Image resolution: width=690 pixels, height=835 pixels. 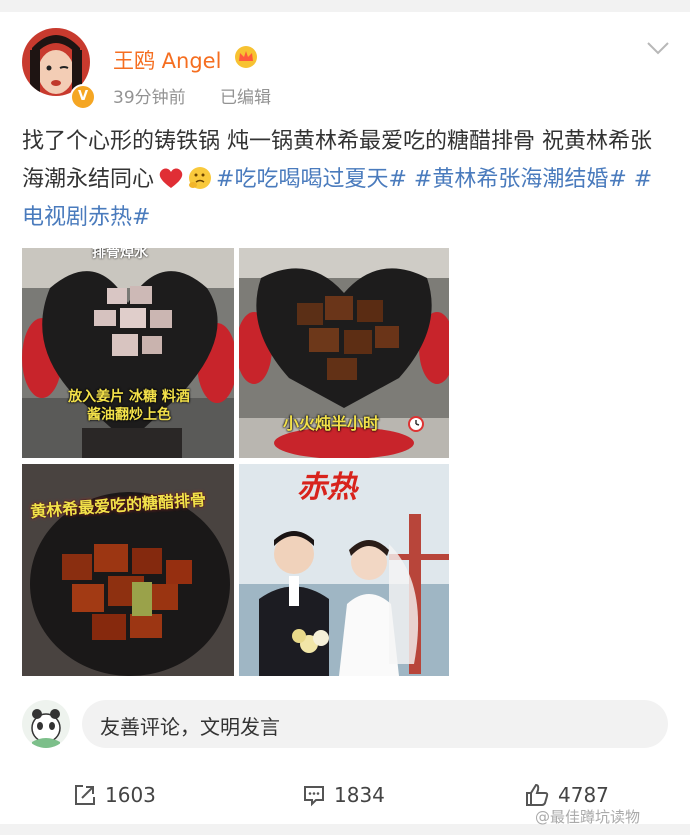 What do you see at coordinates (128, 570) in the screenshot?
I see `post-photo-3: 黄林希最爱吃的糖醋排骨` at bounding box center [128, 570].